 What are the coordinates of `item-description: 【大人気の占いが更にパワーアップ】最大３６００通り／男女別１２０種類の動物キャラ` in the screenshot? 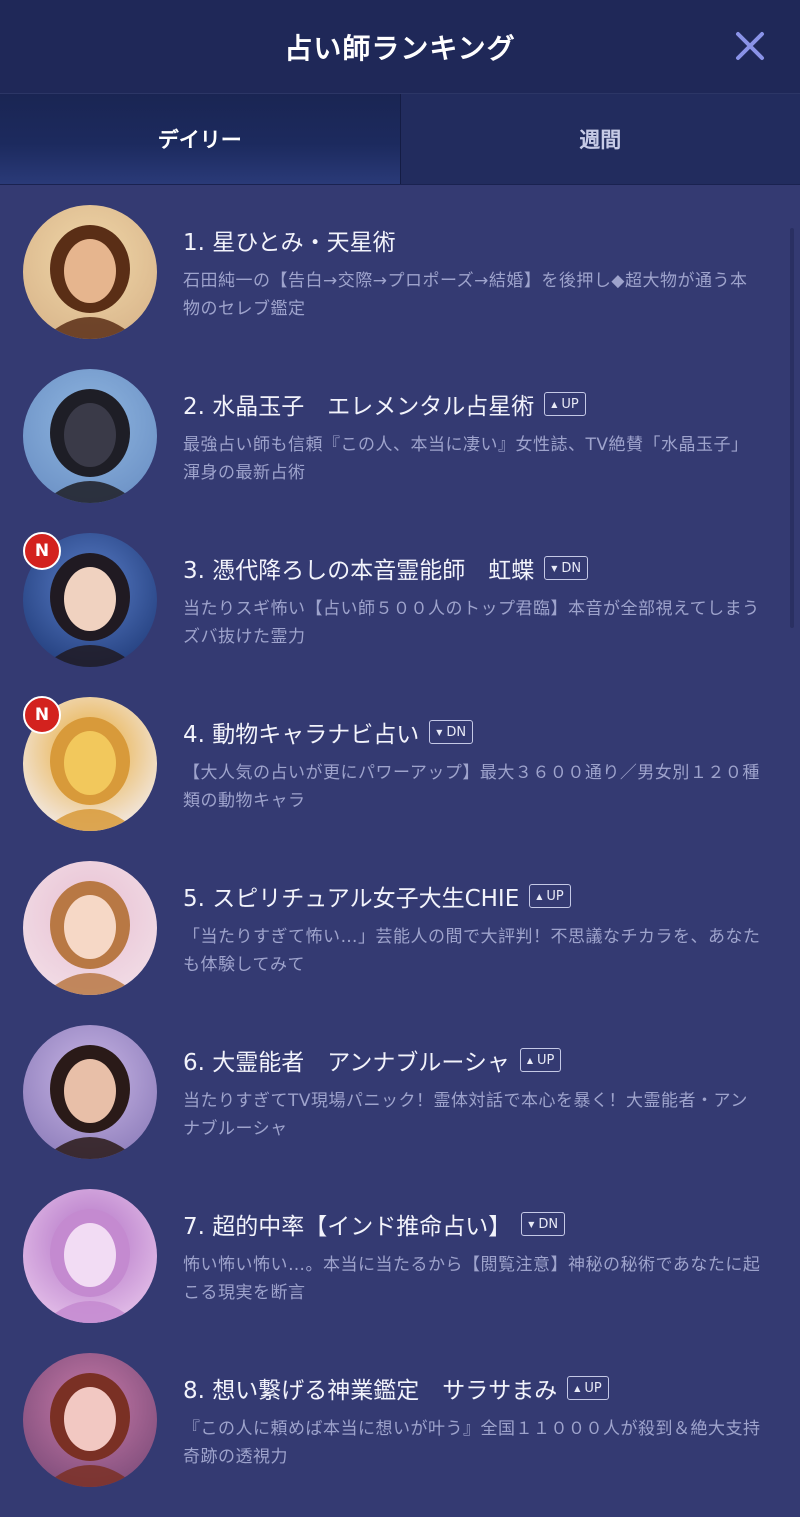 It's located at (473, 787).